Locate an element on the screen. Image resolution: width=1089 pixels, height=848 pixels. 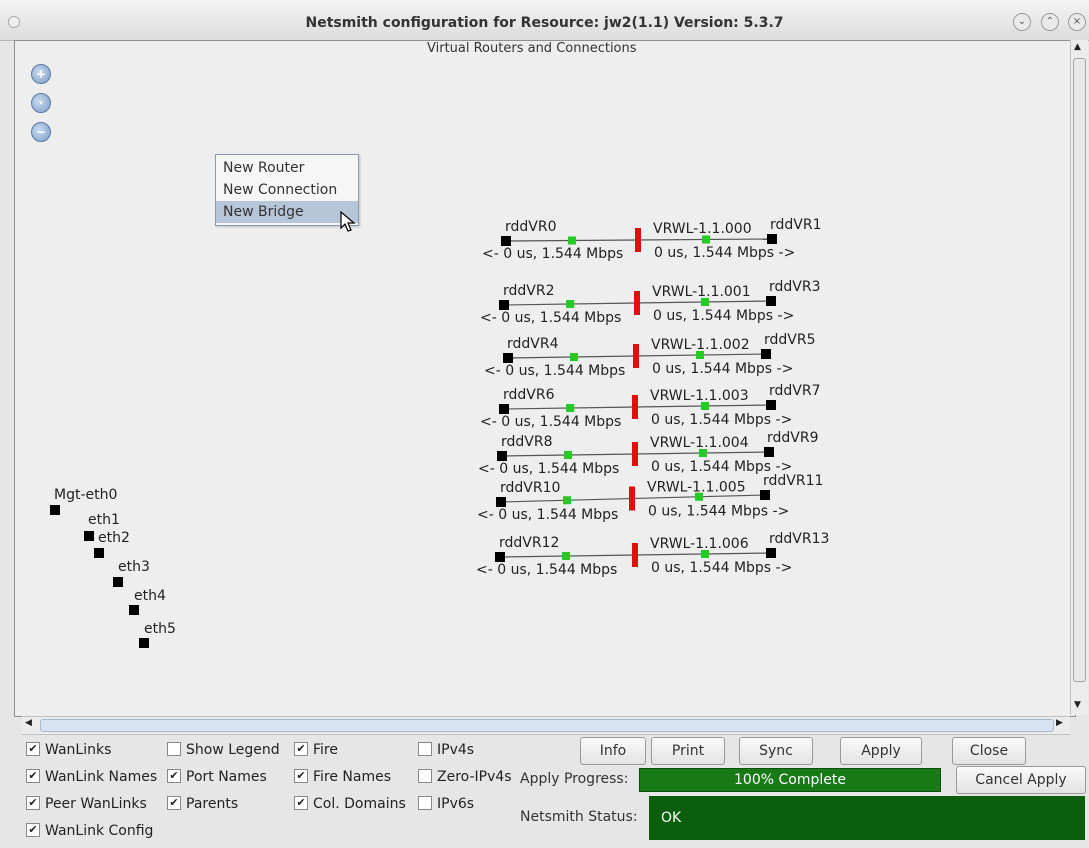
print-button: Print is located at coordinates (688, 751).